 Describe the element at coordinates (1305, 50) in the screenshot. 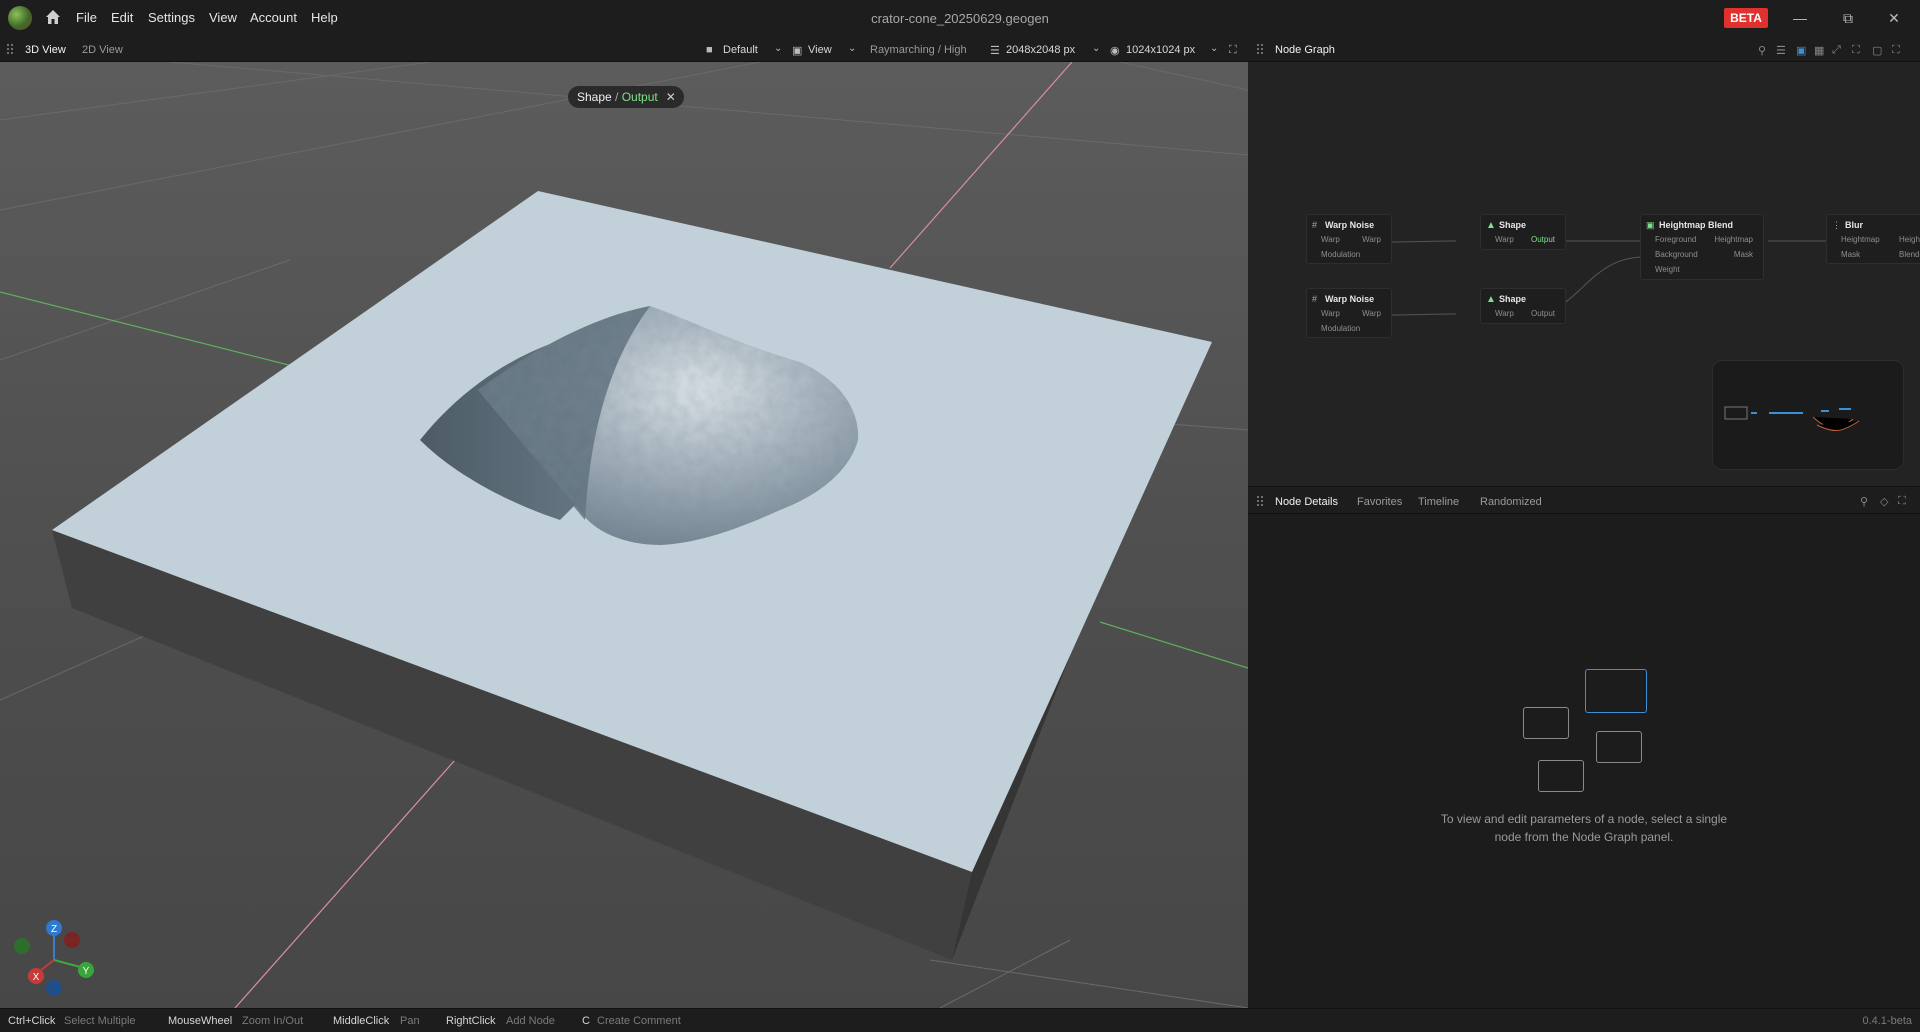

I see `panel-title-node-graph: Node Graph` at that location.